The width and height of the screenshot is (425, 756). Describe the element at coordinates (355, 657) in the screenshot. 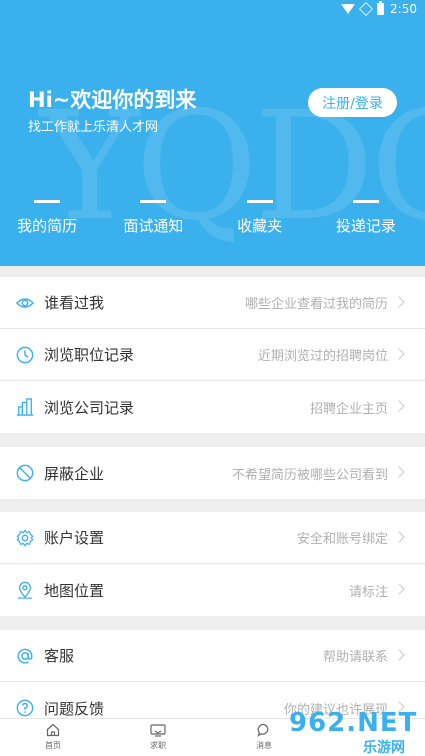

I see `menu-item-hint: 帮助请联系` at that location.